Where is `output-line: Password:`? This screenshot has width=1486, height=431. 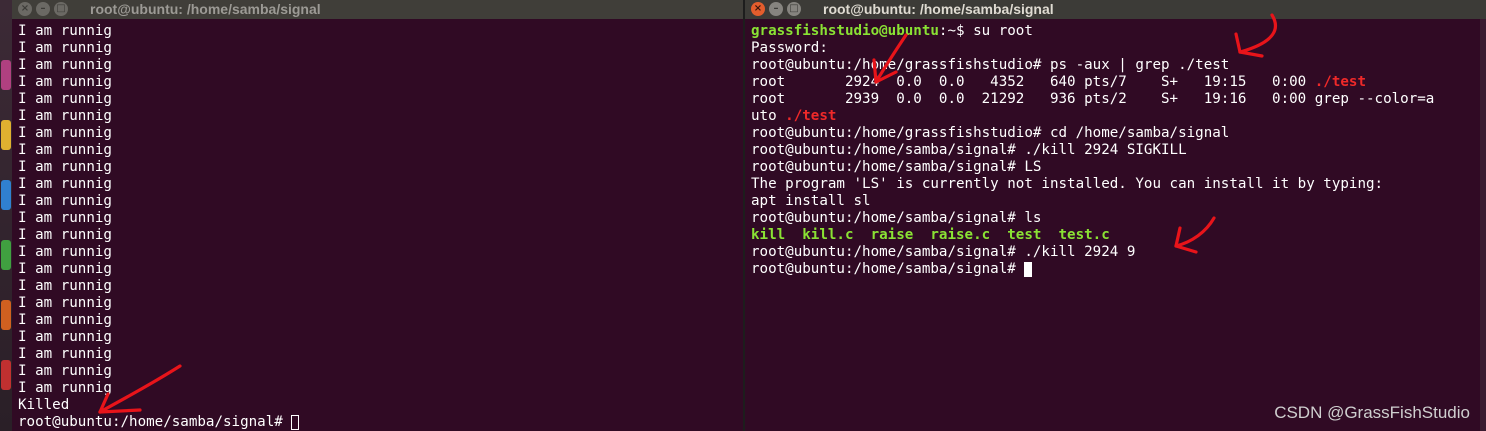 output-line: Password: is located at coordinates (789, 48).